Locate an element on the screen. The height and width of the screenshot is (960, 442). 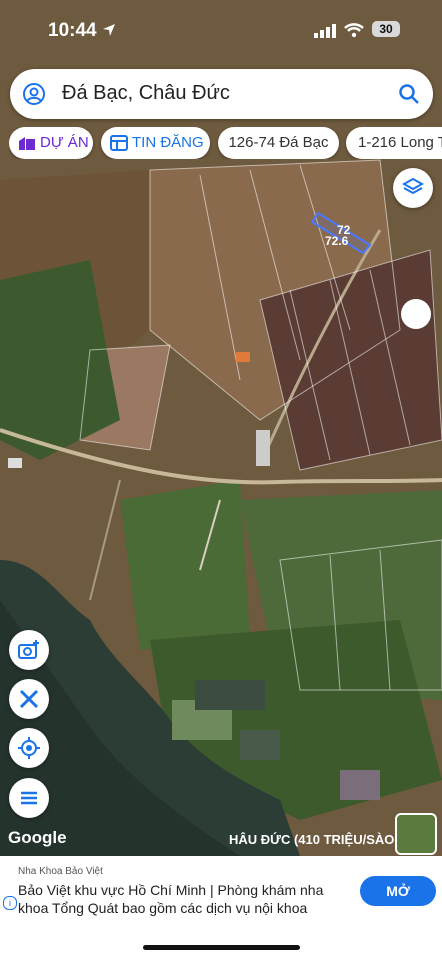
chip-du-an: DỰ ÁN is located at coordinates (51, 143).